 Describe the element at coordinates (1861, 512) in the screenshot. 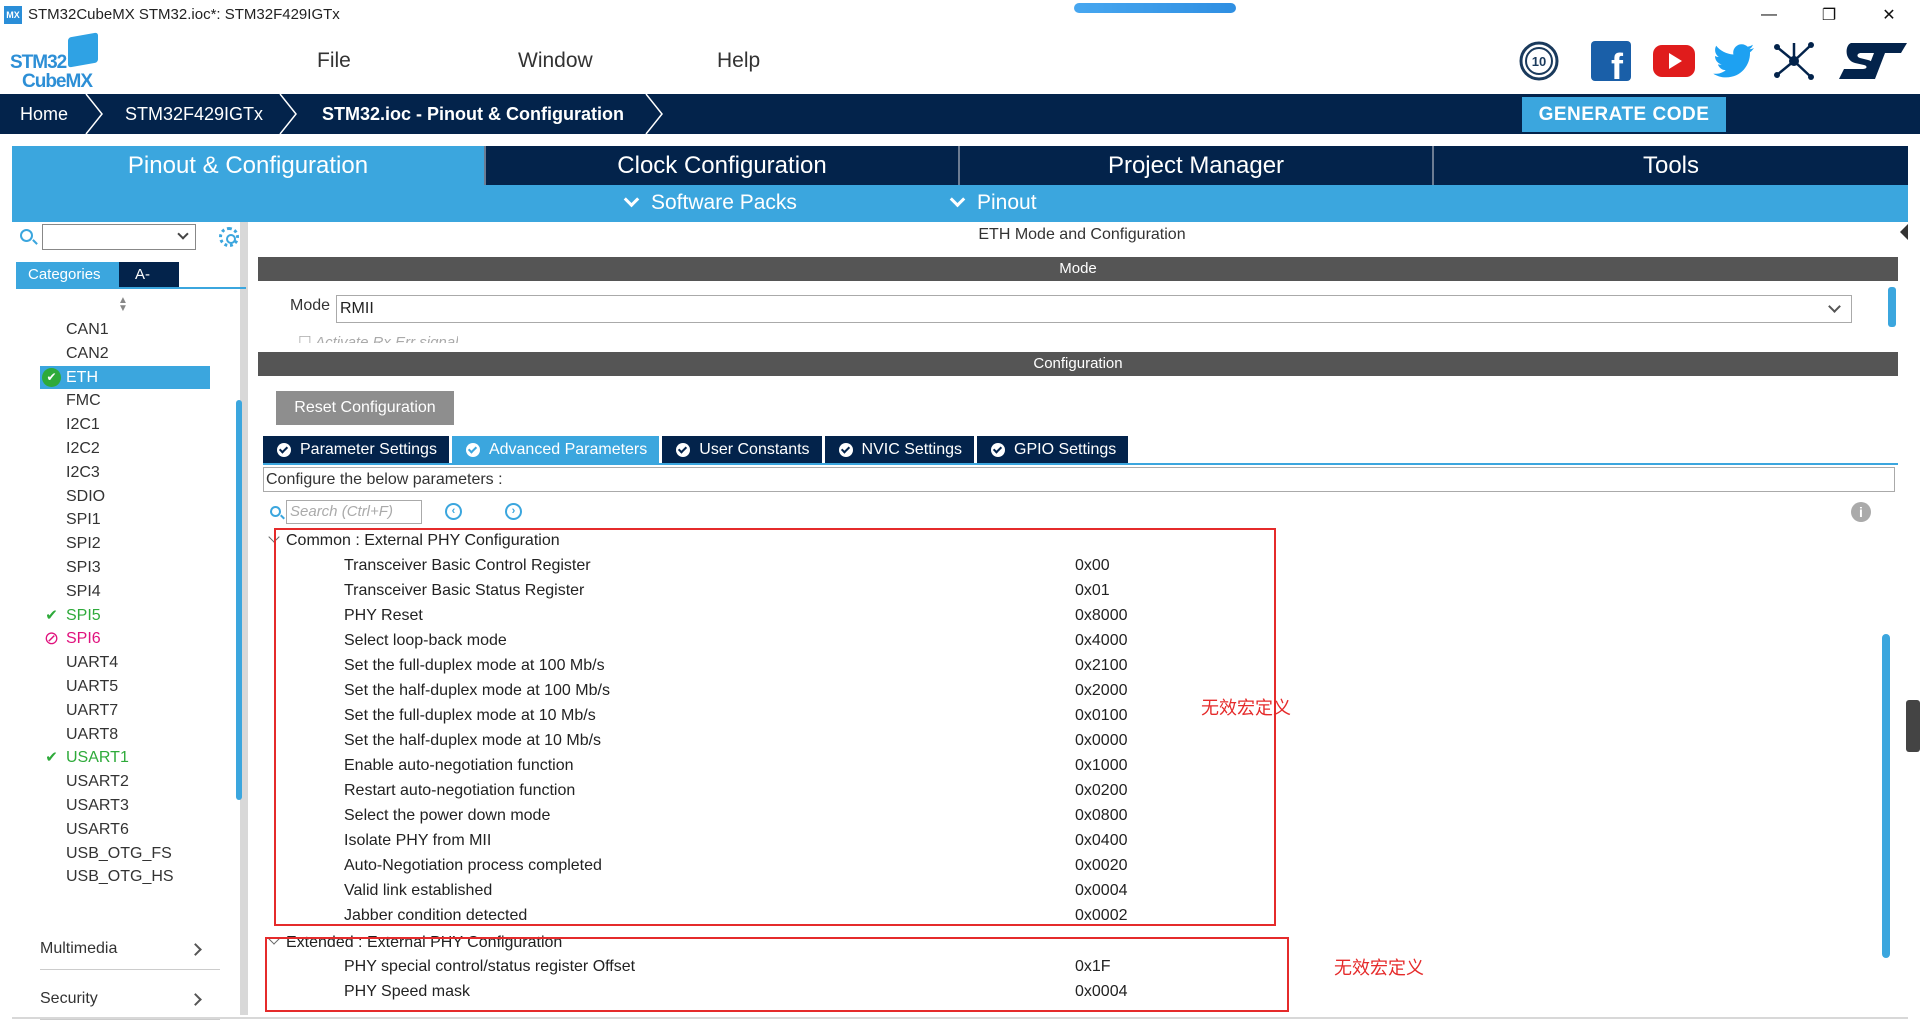

I see `info-icon: i` at that location.